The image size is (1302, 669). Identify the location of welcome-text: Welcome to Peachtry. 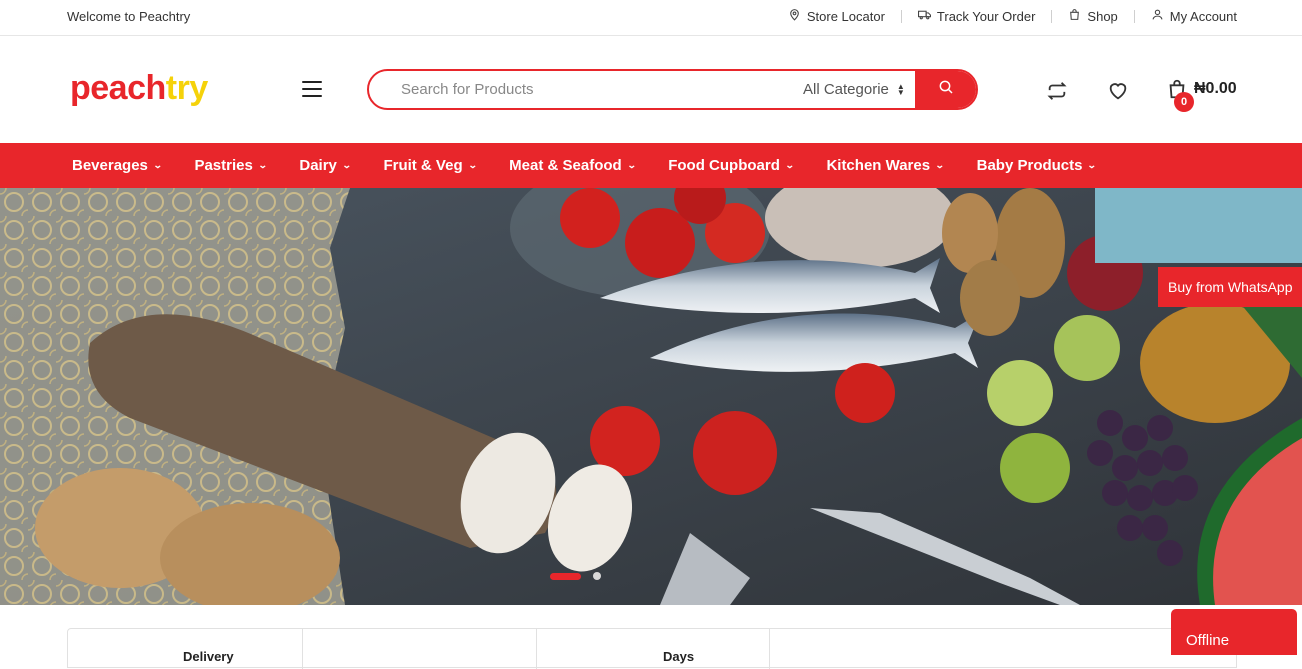
(129, 16).